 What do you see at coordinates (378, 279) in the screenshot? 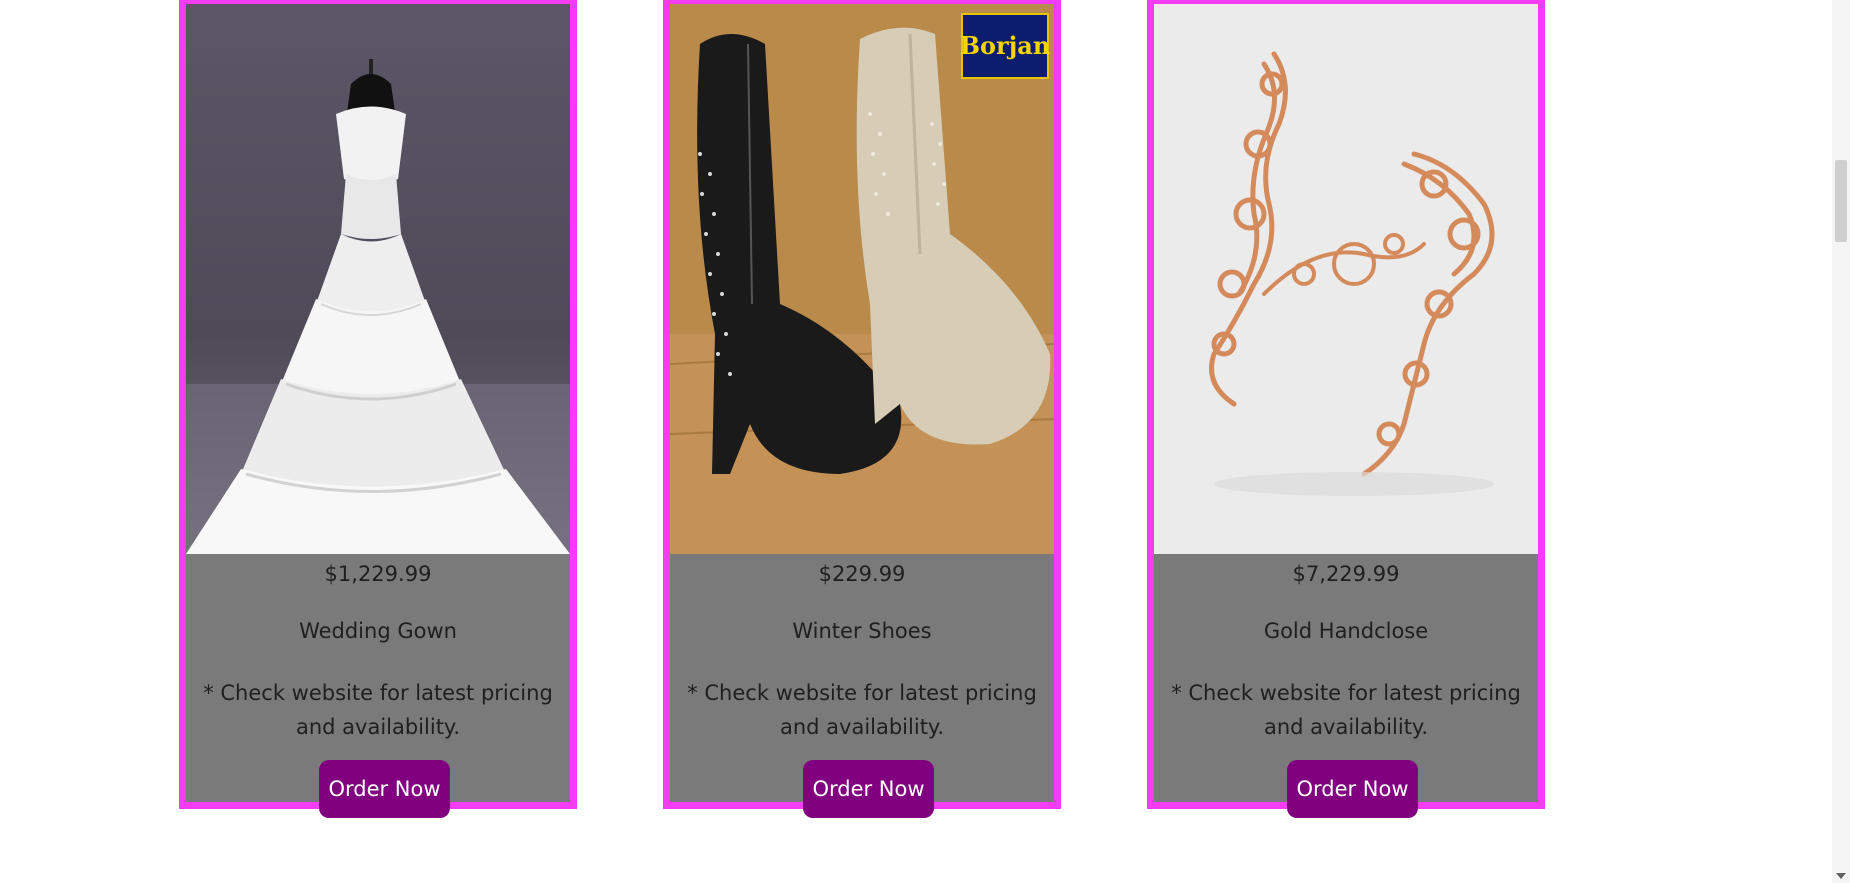
I see `wedding-gown-image` at bounding box center [378, 279].